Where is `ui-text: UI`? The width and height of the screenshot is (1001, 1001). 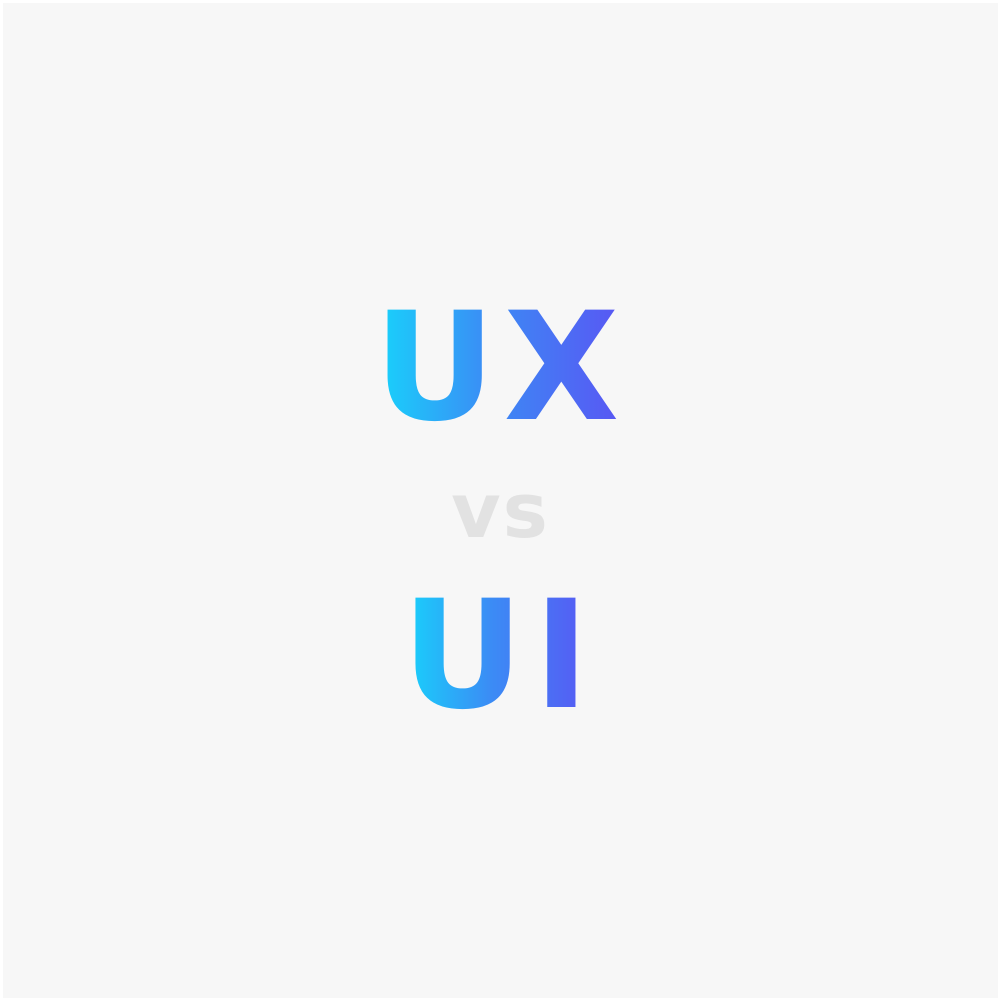
ui-text: UI is located at coordinates (500, 656).